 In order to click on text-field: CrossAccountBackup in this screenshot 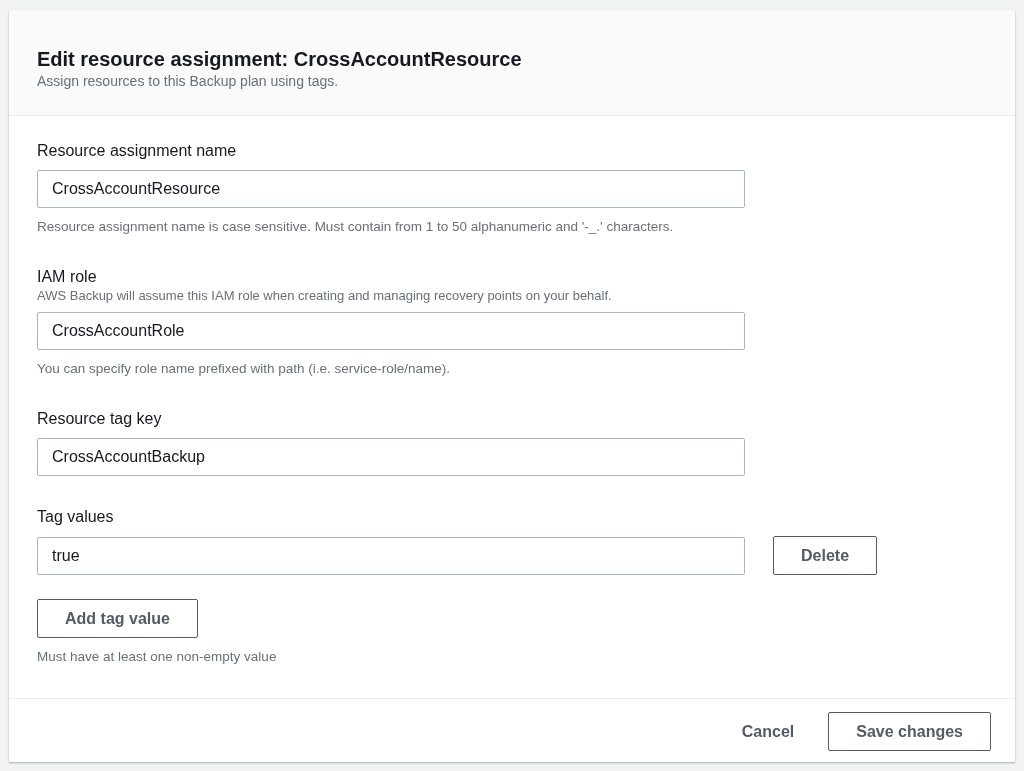, I will do `click(391, 457)`.